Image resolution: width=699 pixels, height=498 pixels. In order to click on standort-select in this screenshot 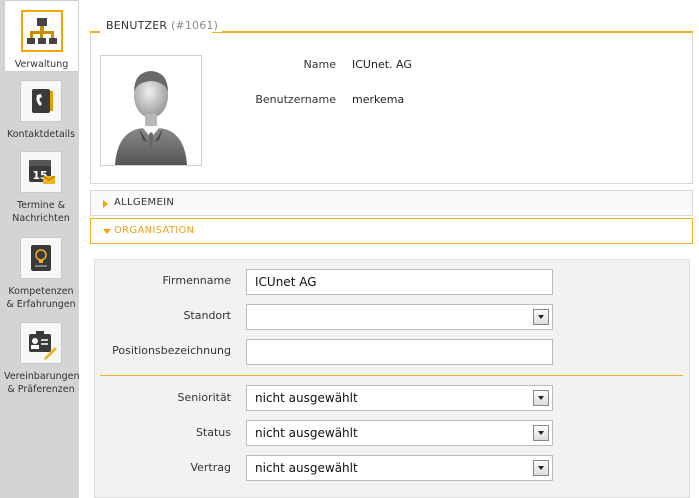, I will do `click(399, 317)`.